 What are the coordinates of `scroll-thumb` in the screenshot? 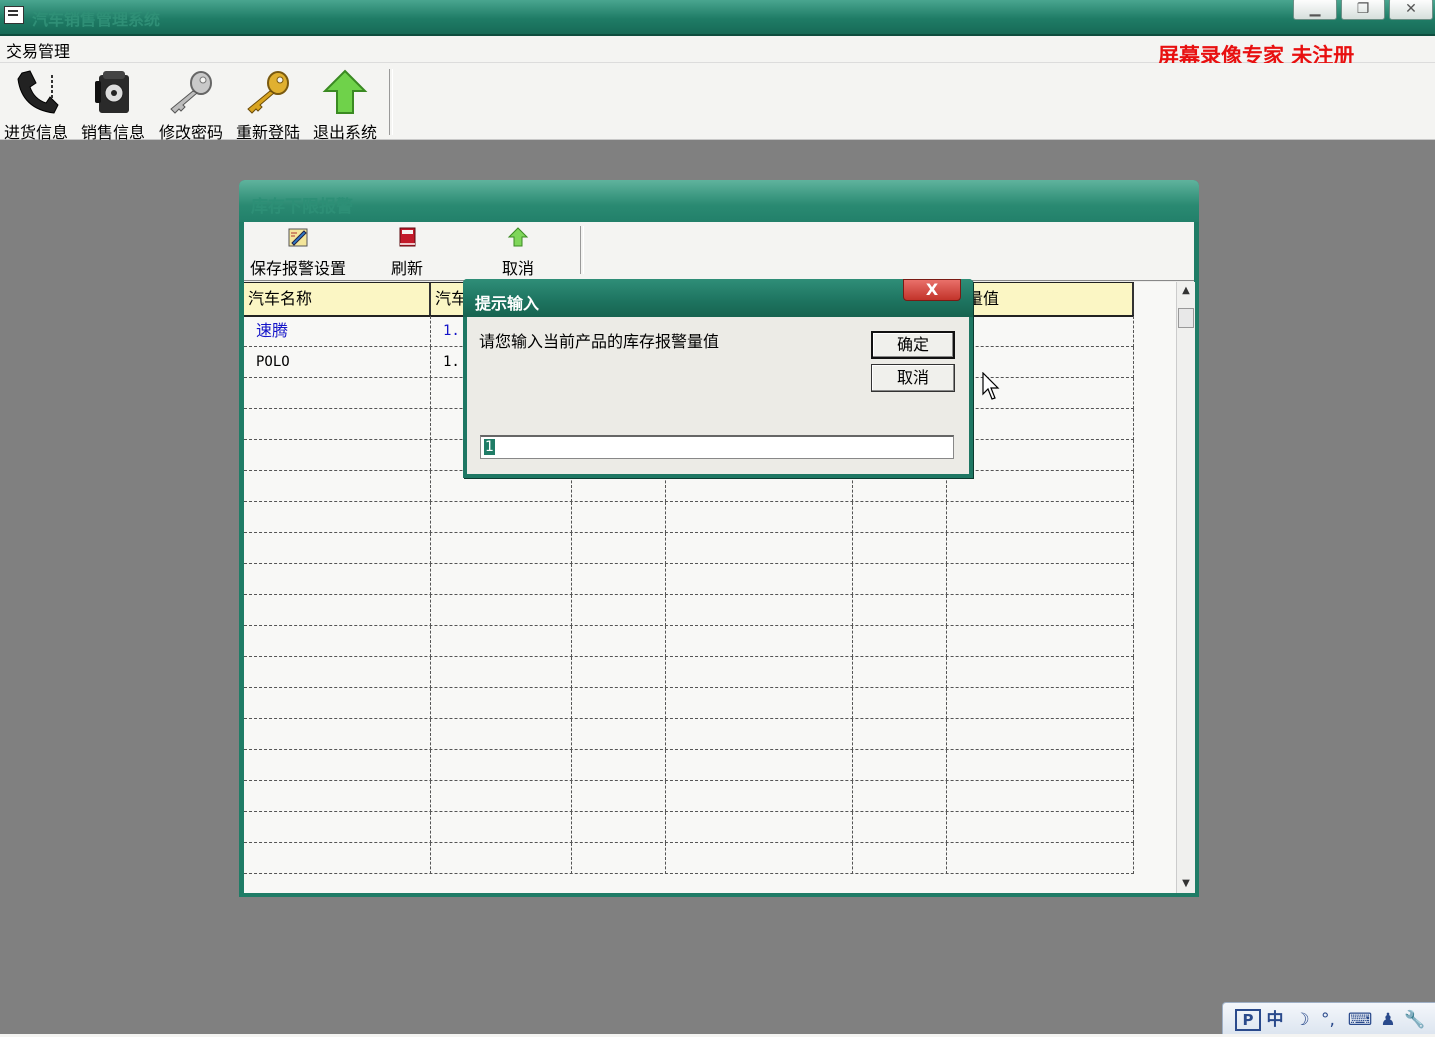 It's located at (1186, 318).